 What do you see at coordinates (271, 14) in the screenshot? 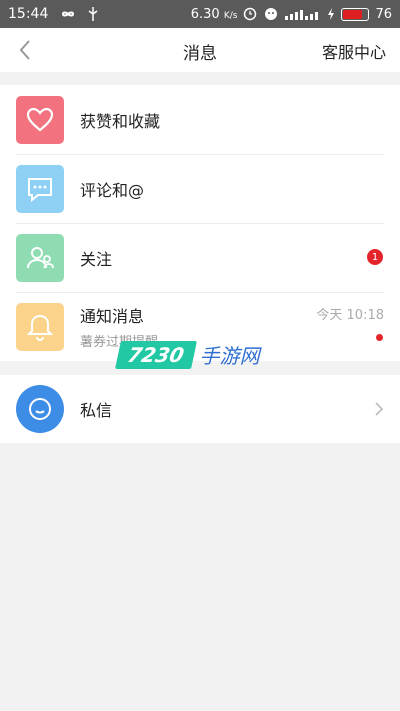
I see `app-notification-icon` at bounding box center [271, 14].